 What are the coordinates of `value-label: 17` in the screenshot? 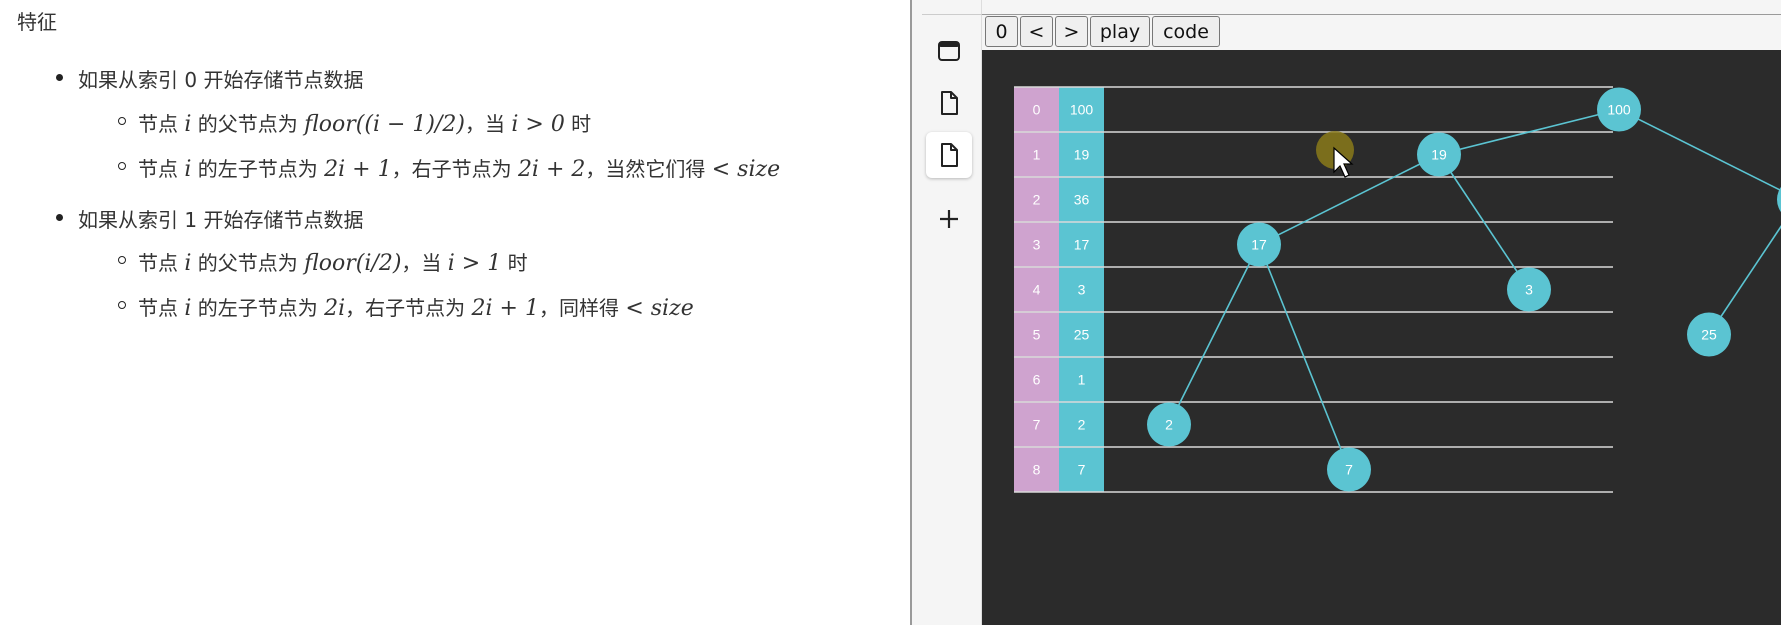 It's located at (1082, 245).